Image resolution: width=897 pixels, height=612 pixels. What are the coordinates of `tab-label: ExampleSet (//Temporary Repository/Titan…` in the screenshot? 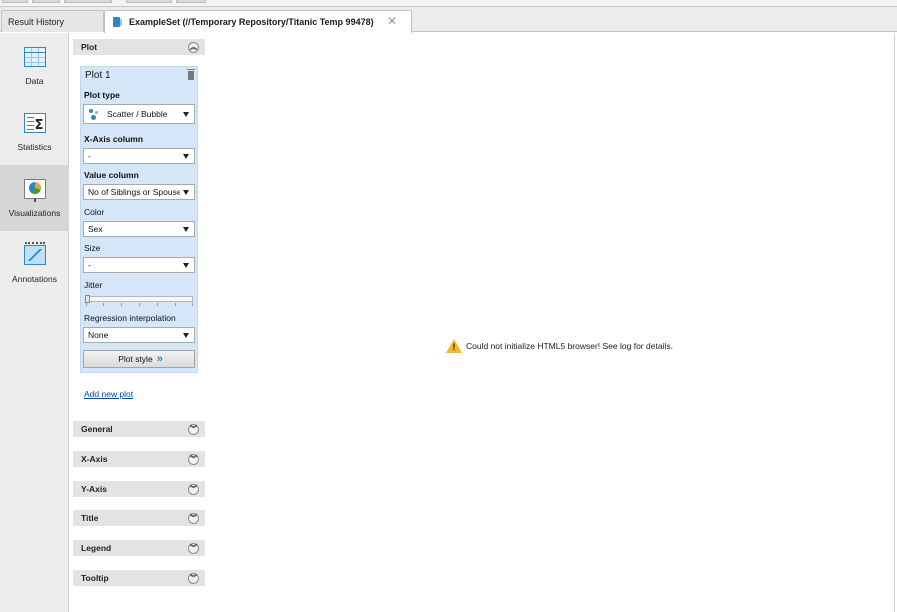 It's located at (251, 22).